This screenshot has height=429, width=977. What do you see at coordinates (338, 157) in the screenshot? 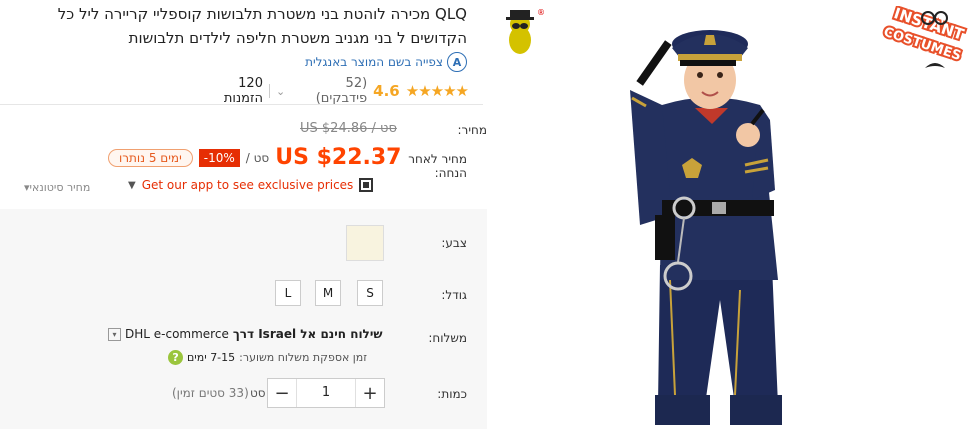
I see `sale-price: US $22.37` at bounding box center [338, 157].